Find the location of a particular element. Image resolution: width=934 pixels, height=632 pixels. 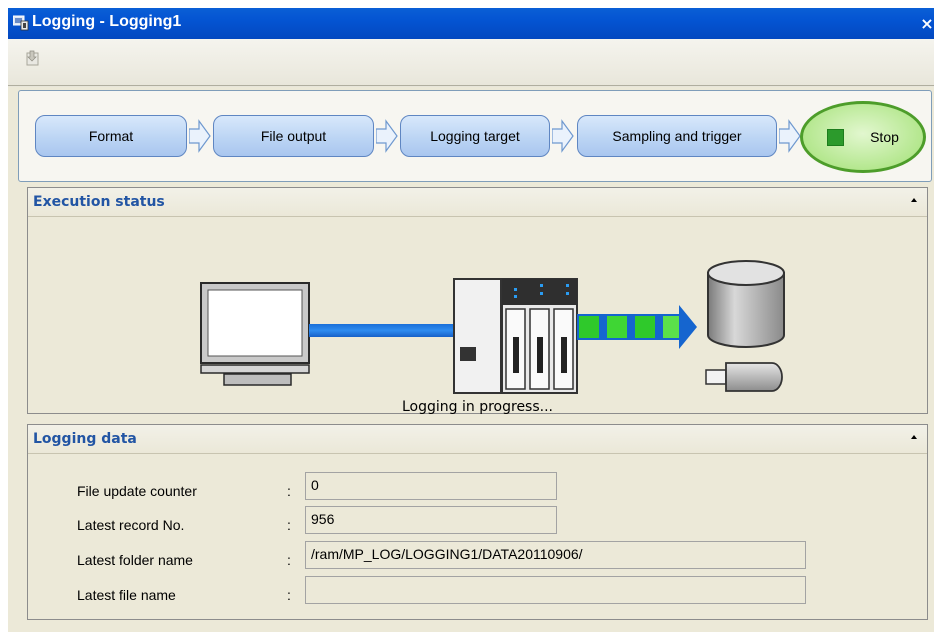

field-label-latest-file: Latest file name is located at coordinates (126, 595).